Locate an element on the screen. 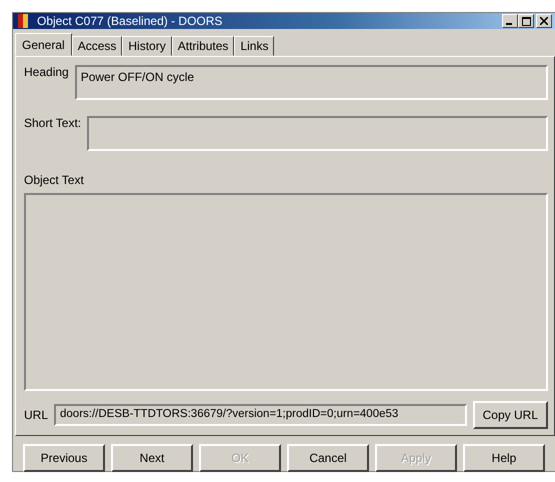 The width and height of the screenshot is (555, 482). url-field: doors://DESB-TTDTORS:36679/?version=1;prodID=0;urn=400e53 is located at coordinates (260, 415).